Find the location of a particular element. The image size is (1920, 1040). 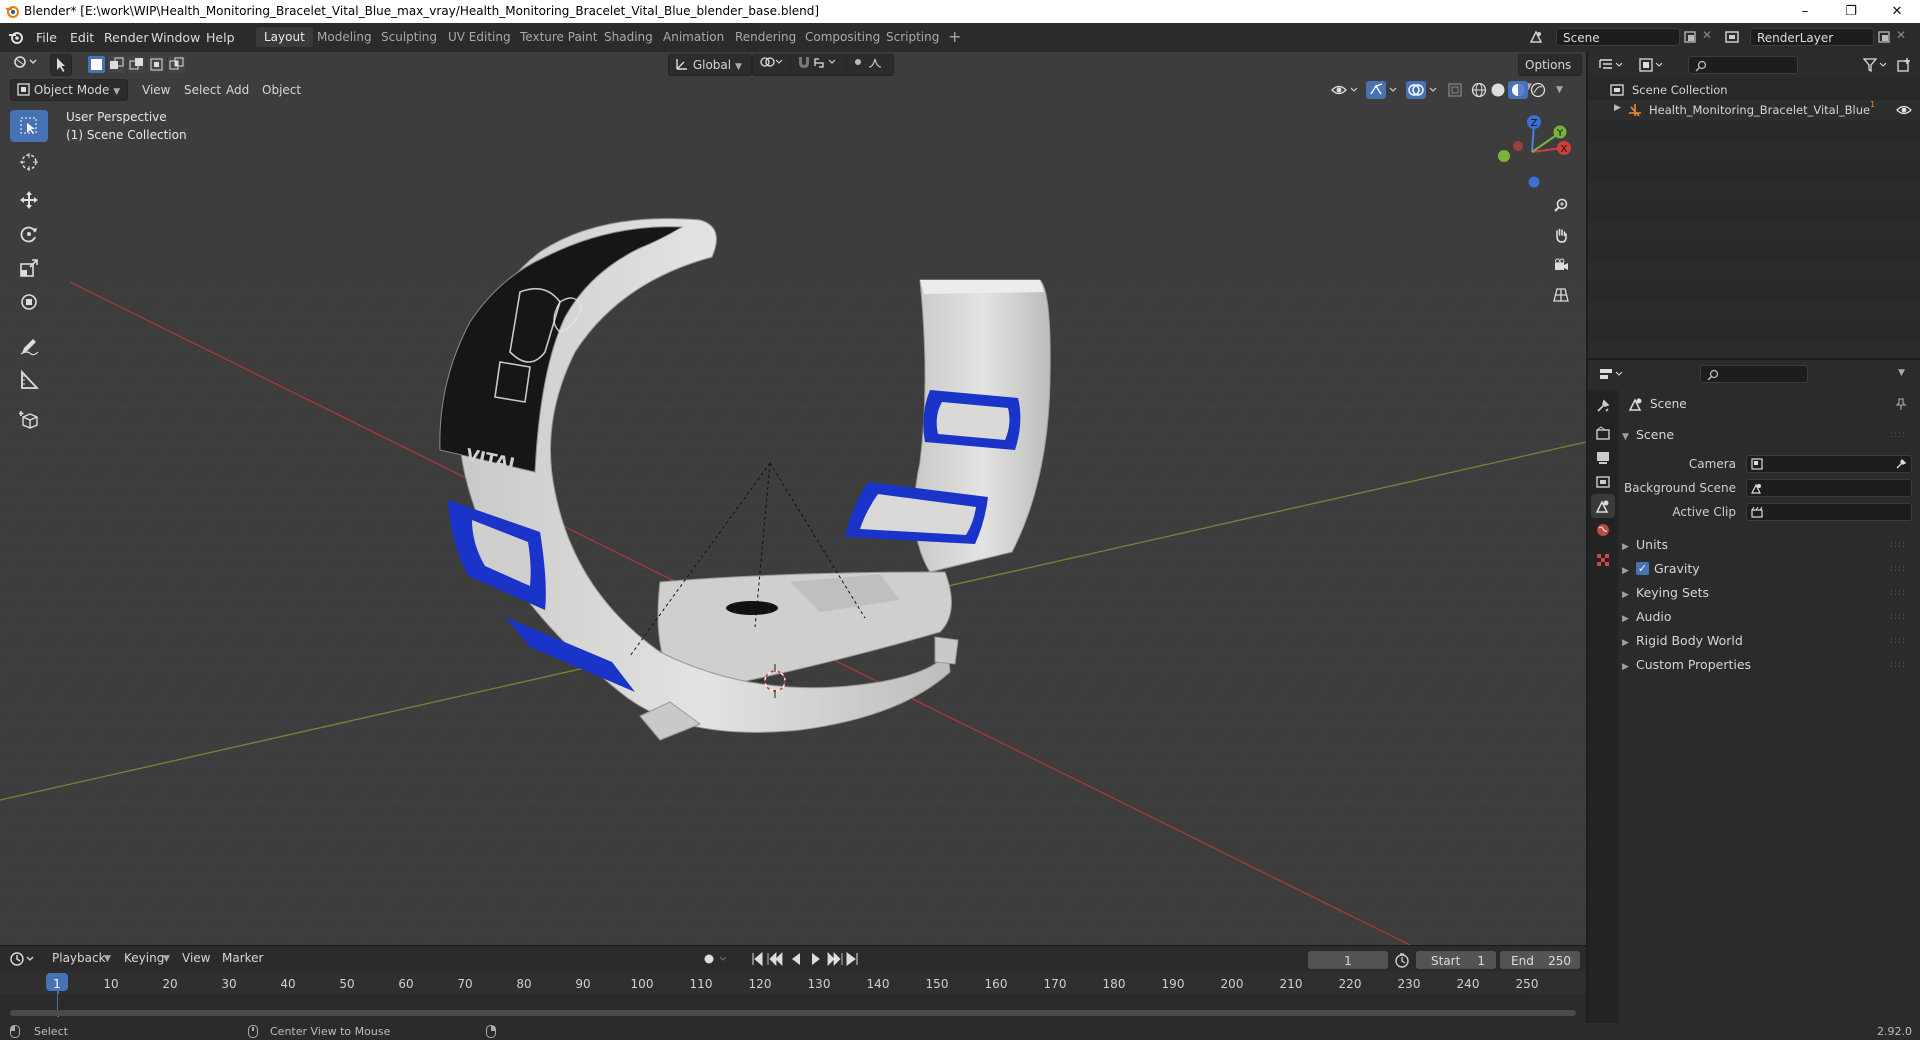

menu-window: Window is located at coordinates (175, 37).